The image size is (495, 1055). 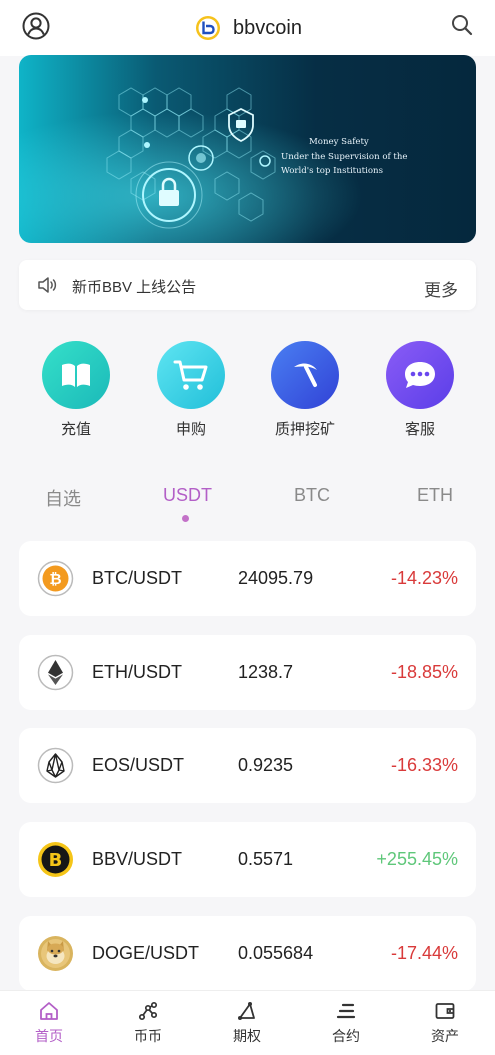 What do you see at coordinates (332, 171) in the screenshot?
I see `banner-line-3: World's top Institutions` at bounding box center [332, 171].